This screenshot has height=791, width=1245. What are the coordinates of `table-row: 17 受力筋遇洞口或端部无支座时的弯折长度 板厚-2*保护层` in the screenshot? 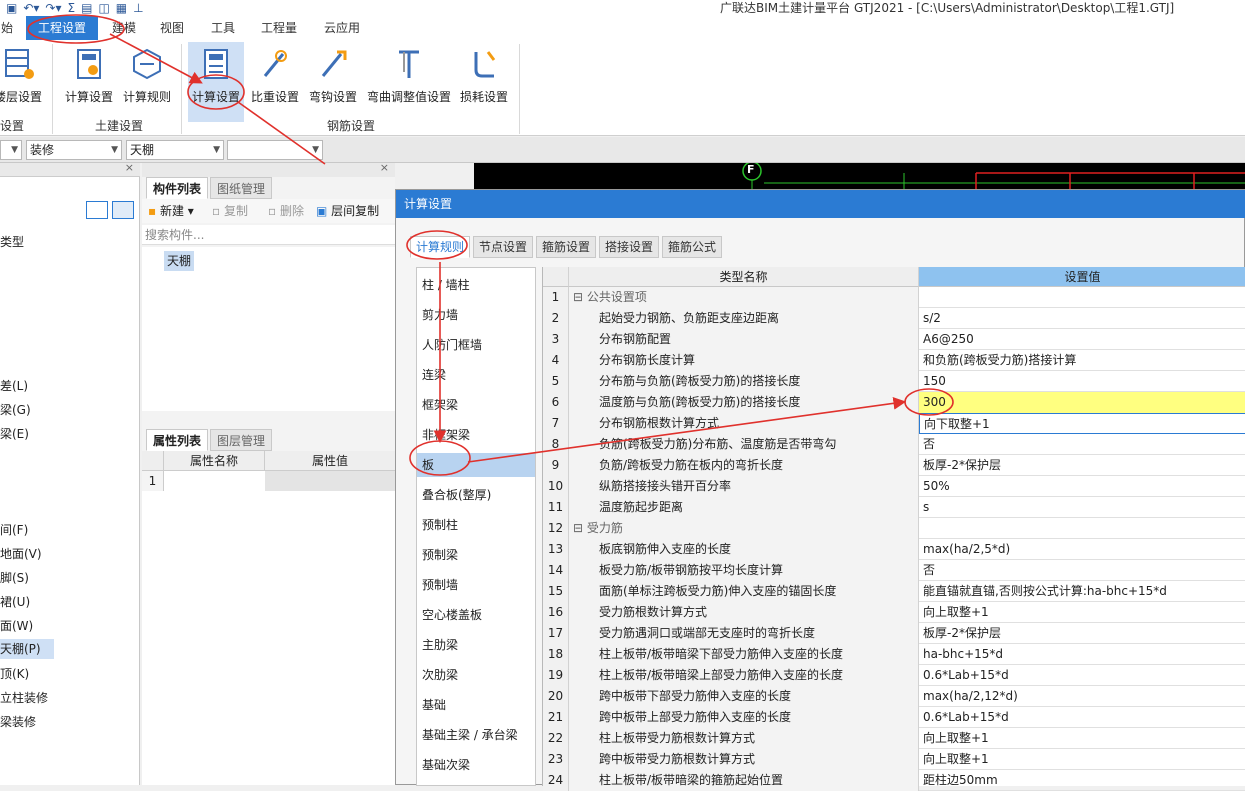 It's located at (894, 633).